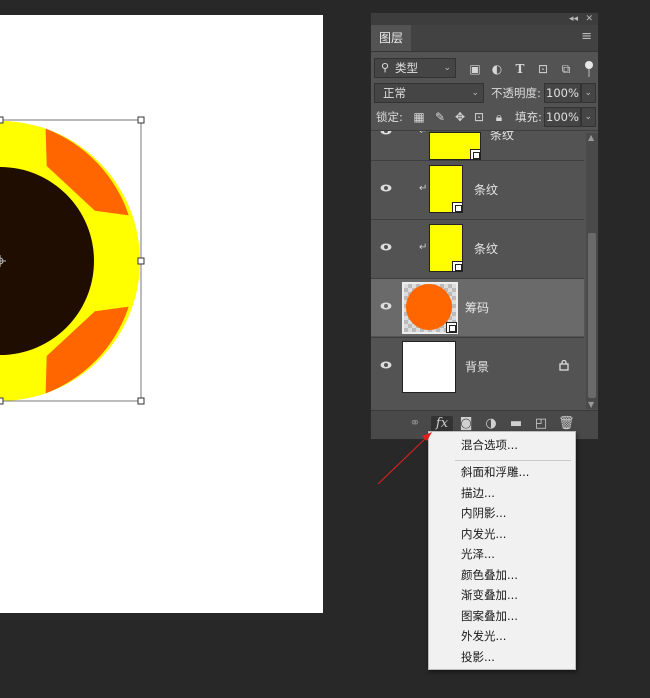  What do you see at coordinates (460, 117) in the screenshot?
I see `lock-position-icon: ✥` at bounding box center [460, 117].